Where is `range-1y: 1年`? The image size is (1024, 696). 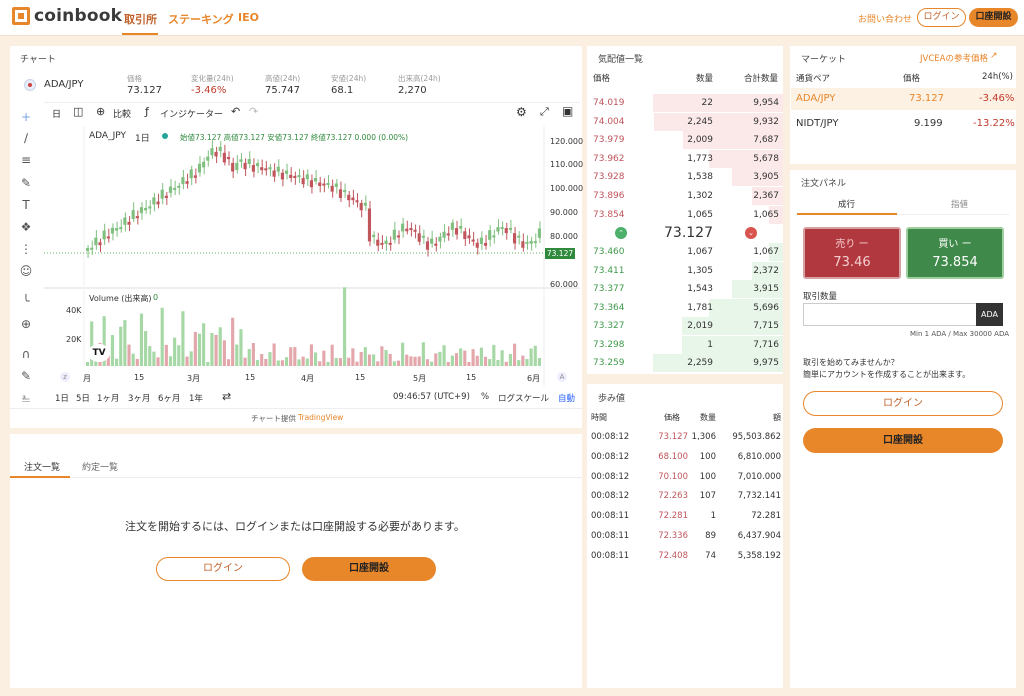 range-1y: 1年 is located at coordinates (196, 398).